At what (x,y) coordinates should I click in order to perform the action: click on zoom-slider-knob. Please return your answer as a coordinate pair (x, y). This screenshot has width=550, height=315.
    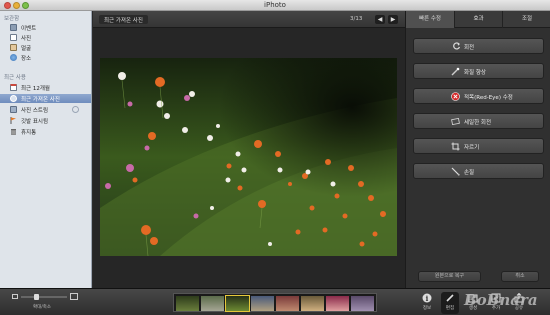
    Looking at the image, I should click on (37, 297).